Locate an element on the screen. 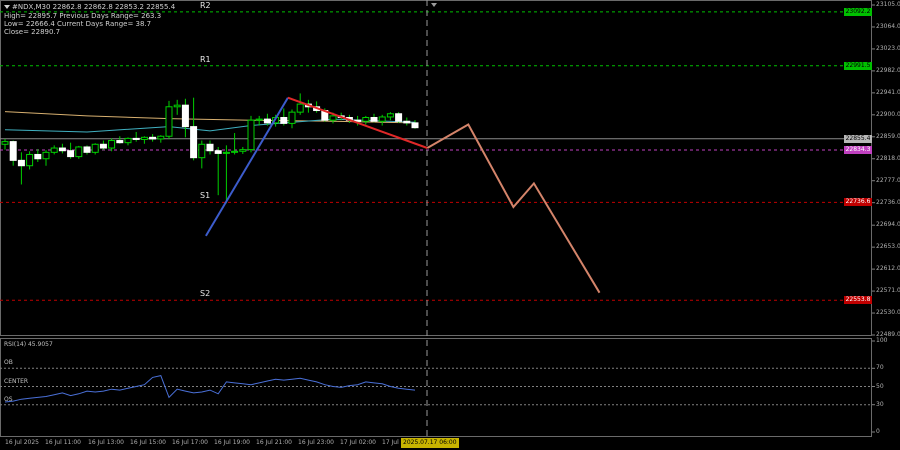 The height and width of the screenshot is (450, 900). info-line-1: High= 22895.7 Previous Days Range= 263.3 is located at coordinates (83, 16).